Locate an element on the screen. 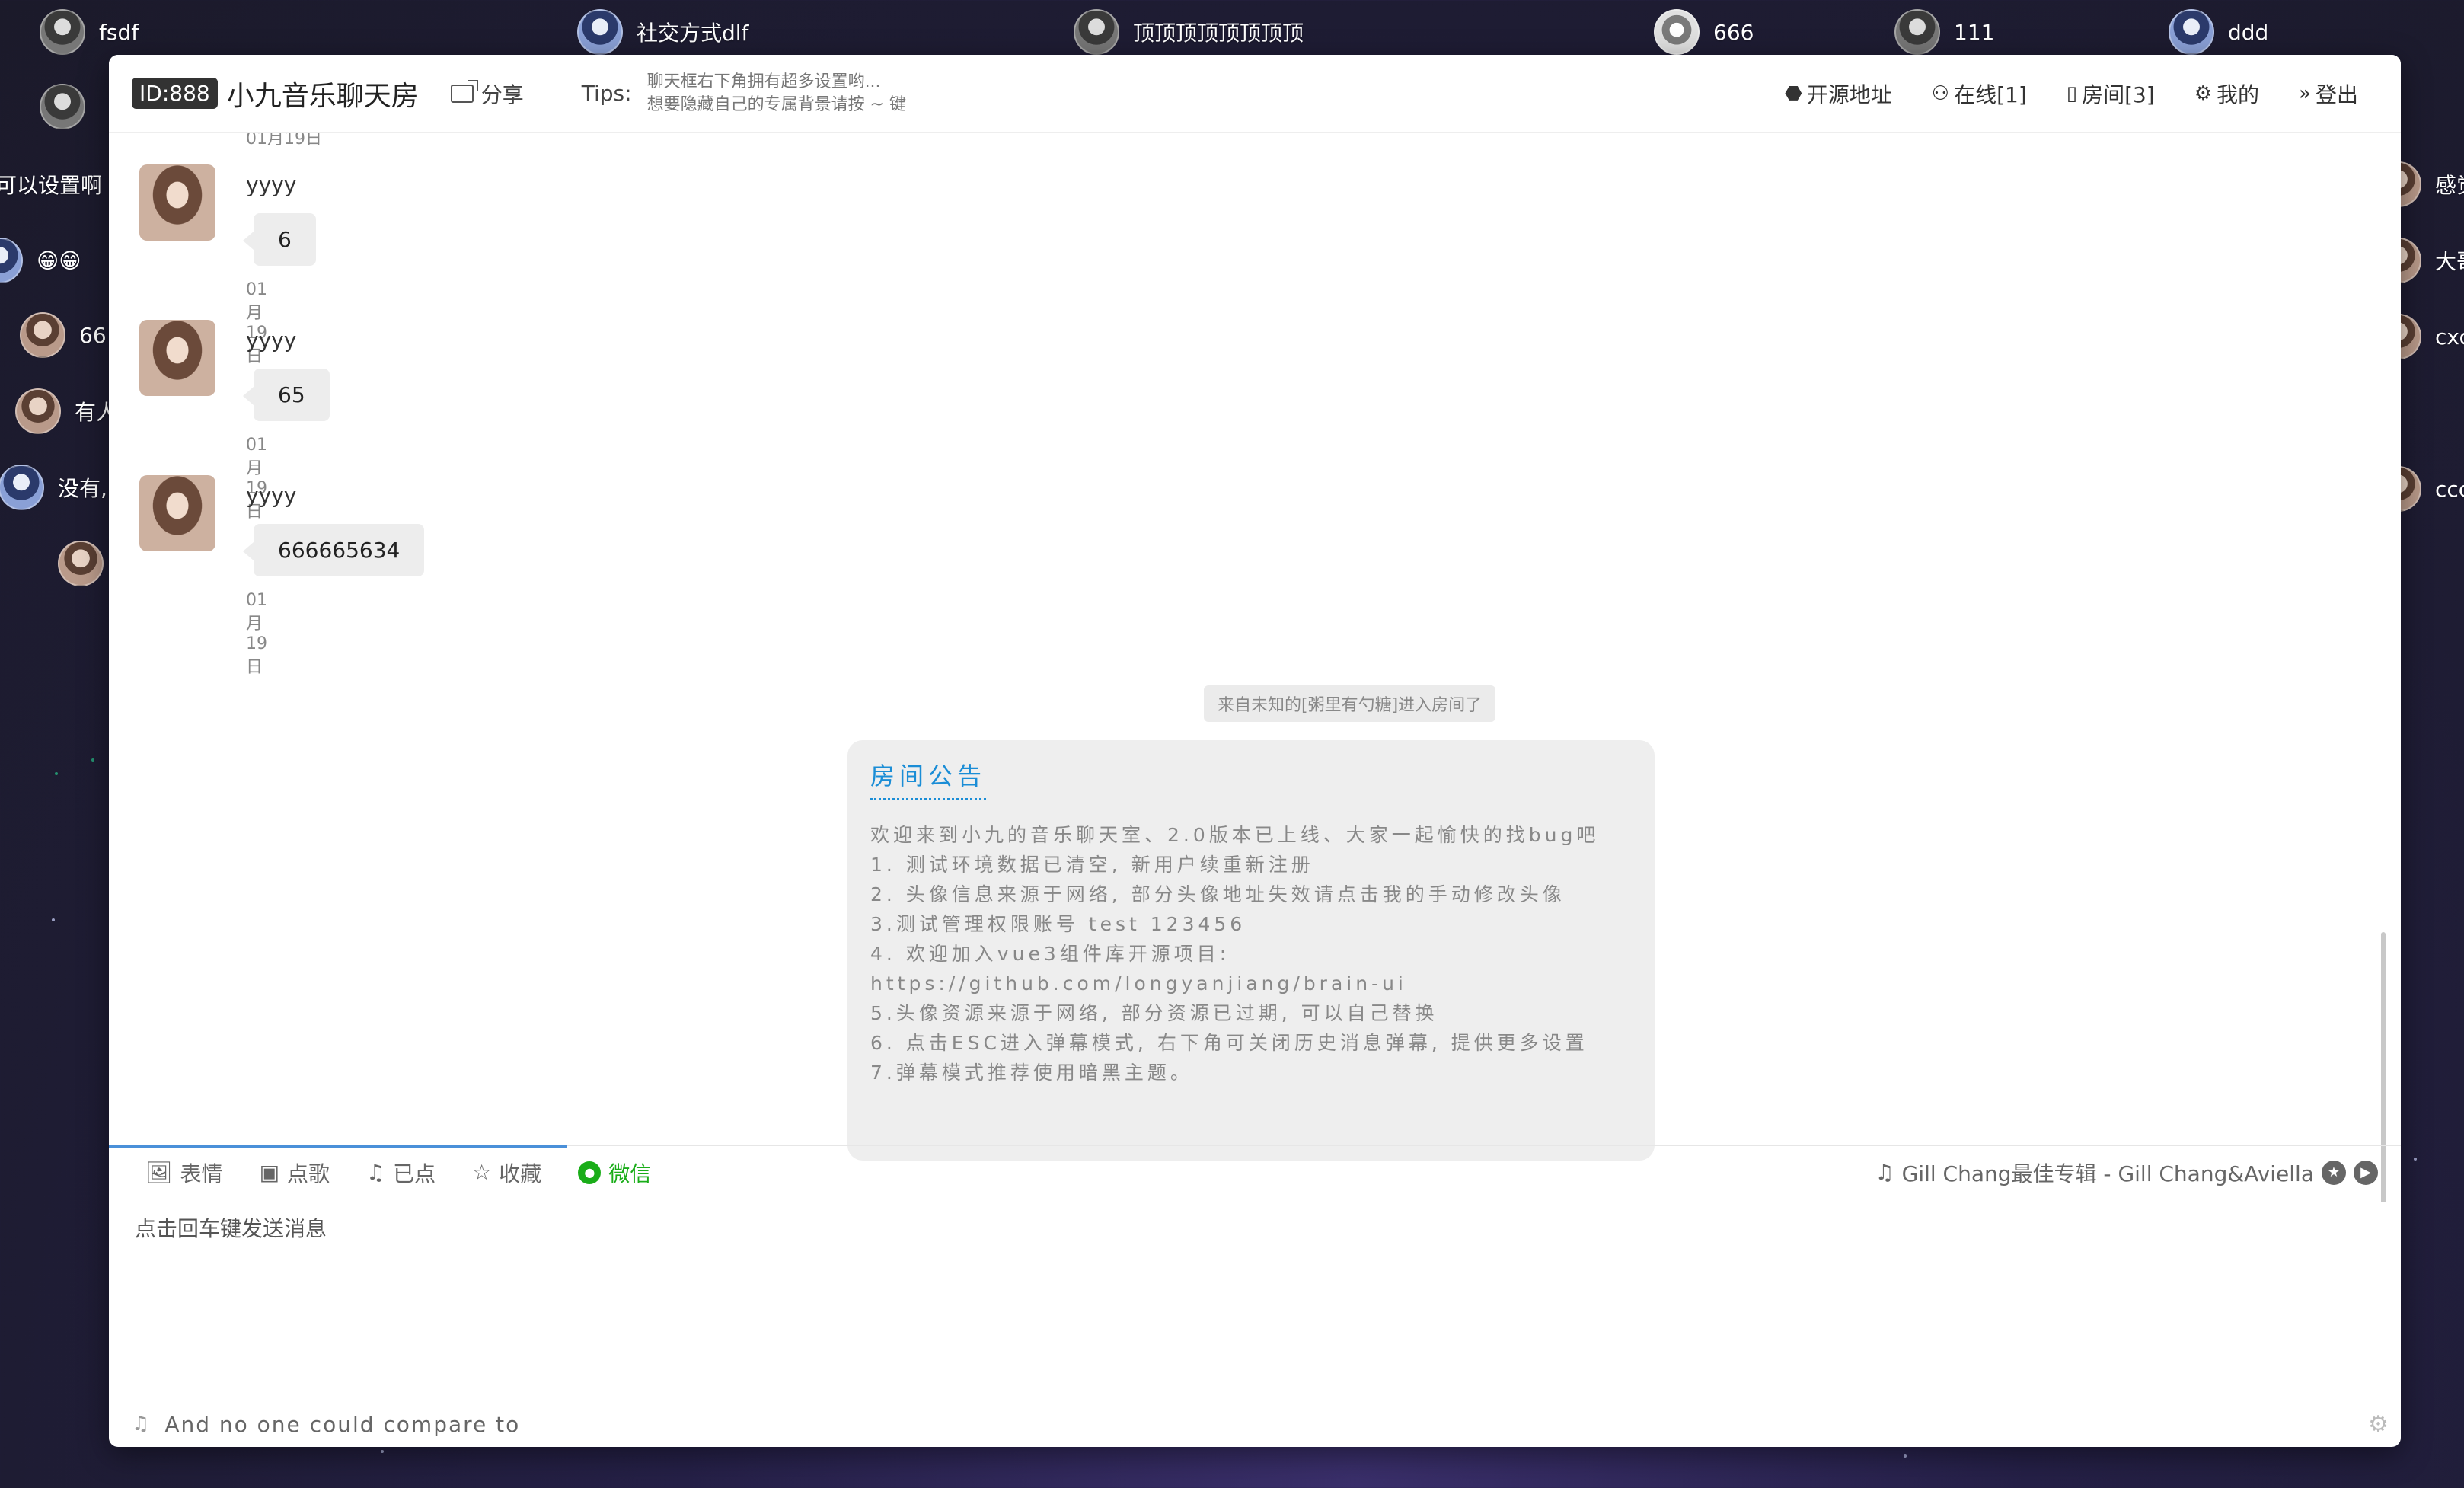 This screenshot has height=1488, width=2464. danmaku-item: 111 is located at coordinates (1944, 32).